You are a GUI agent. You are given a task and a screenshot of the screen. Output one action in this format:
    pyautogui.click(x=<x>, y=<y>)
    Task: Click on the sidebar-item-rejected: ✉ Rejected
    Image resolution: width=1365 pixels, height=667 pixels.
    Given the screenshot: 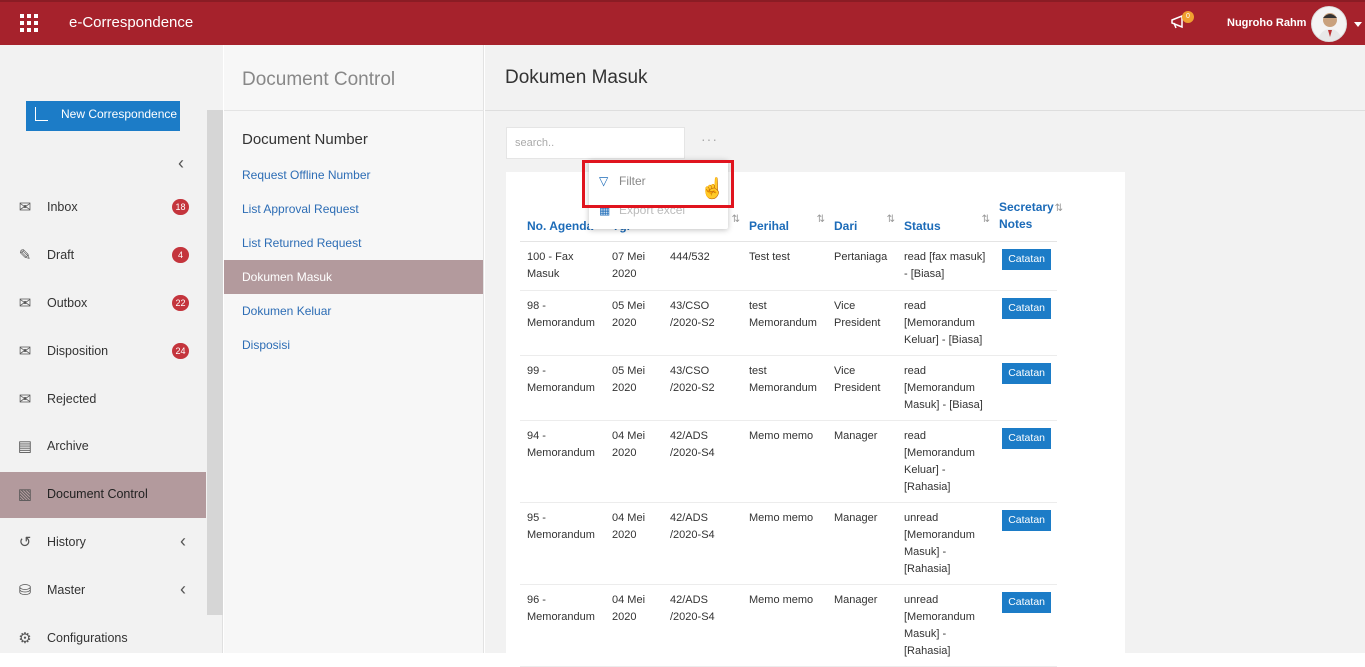 What is the action you would take?
    pyautogui.click(x=103, y=400)
    